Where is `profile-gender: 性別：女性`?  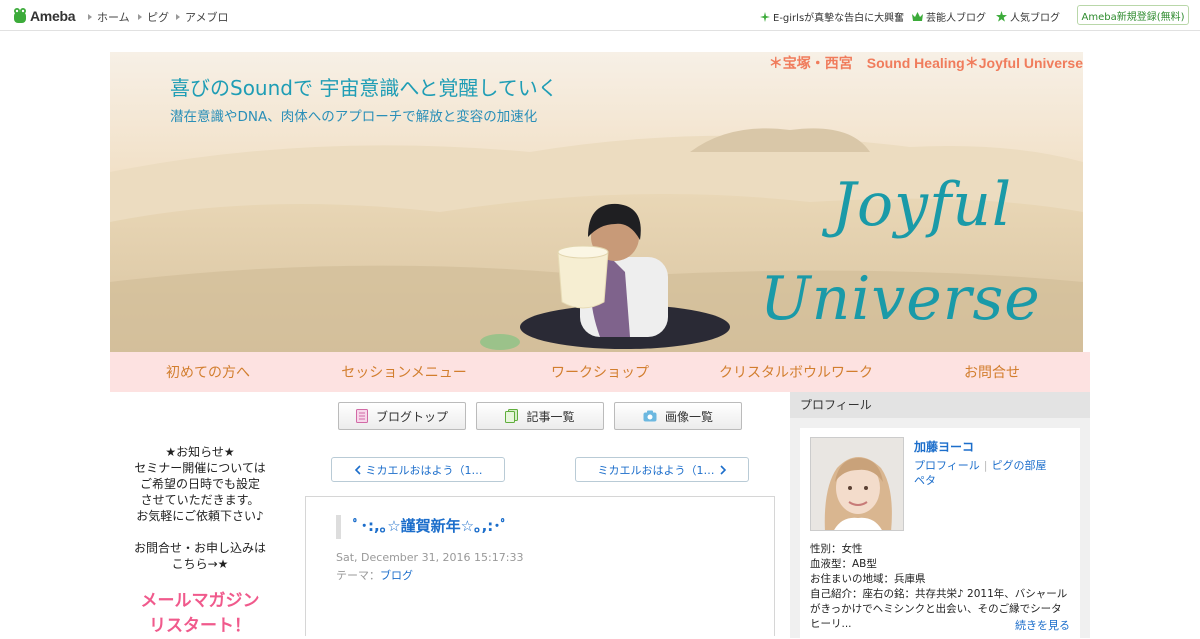 profile-gender: 性別：女性 is located at coordinates (836, 549).